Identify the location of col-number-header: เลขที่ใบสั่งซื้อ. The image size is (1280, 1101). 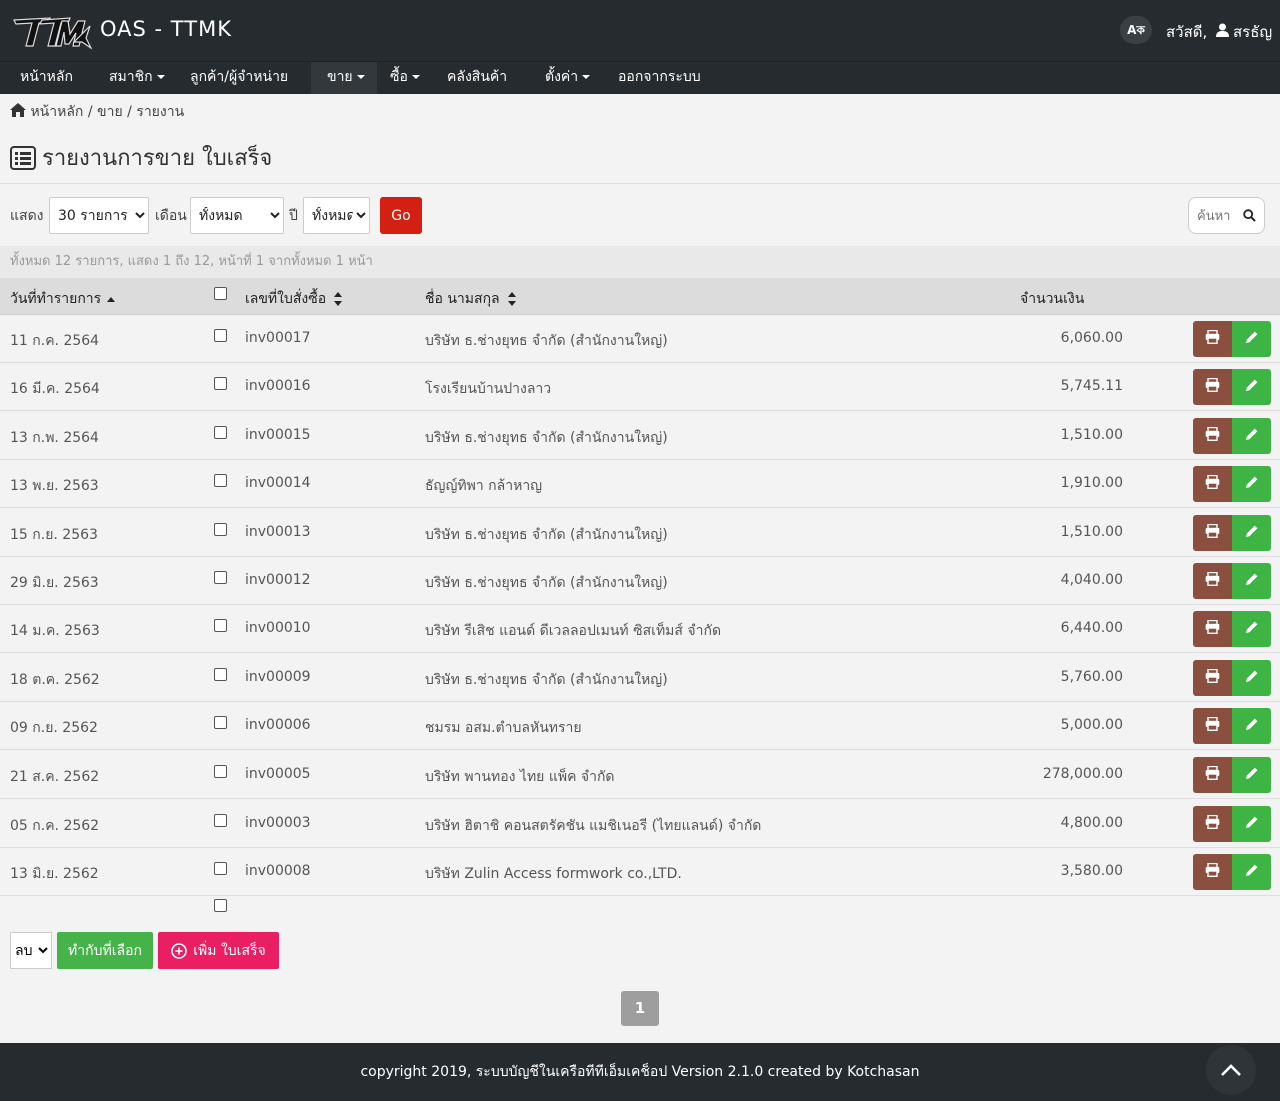
(294, 299).